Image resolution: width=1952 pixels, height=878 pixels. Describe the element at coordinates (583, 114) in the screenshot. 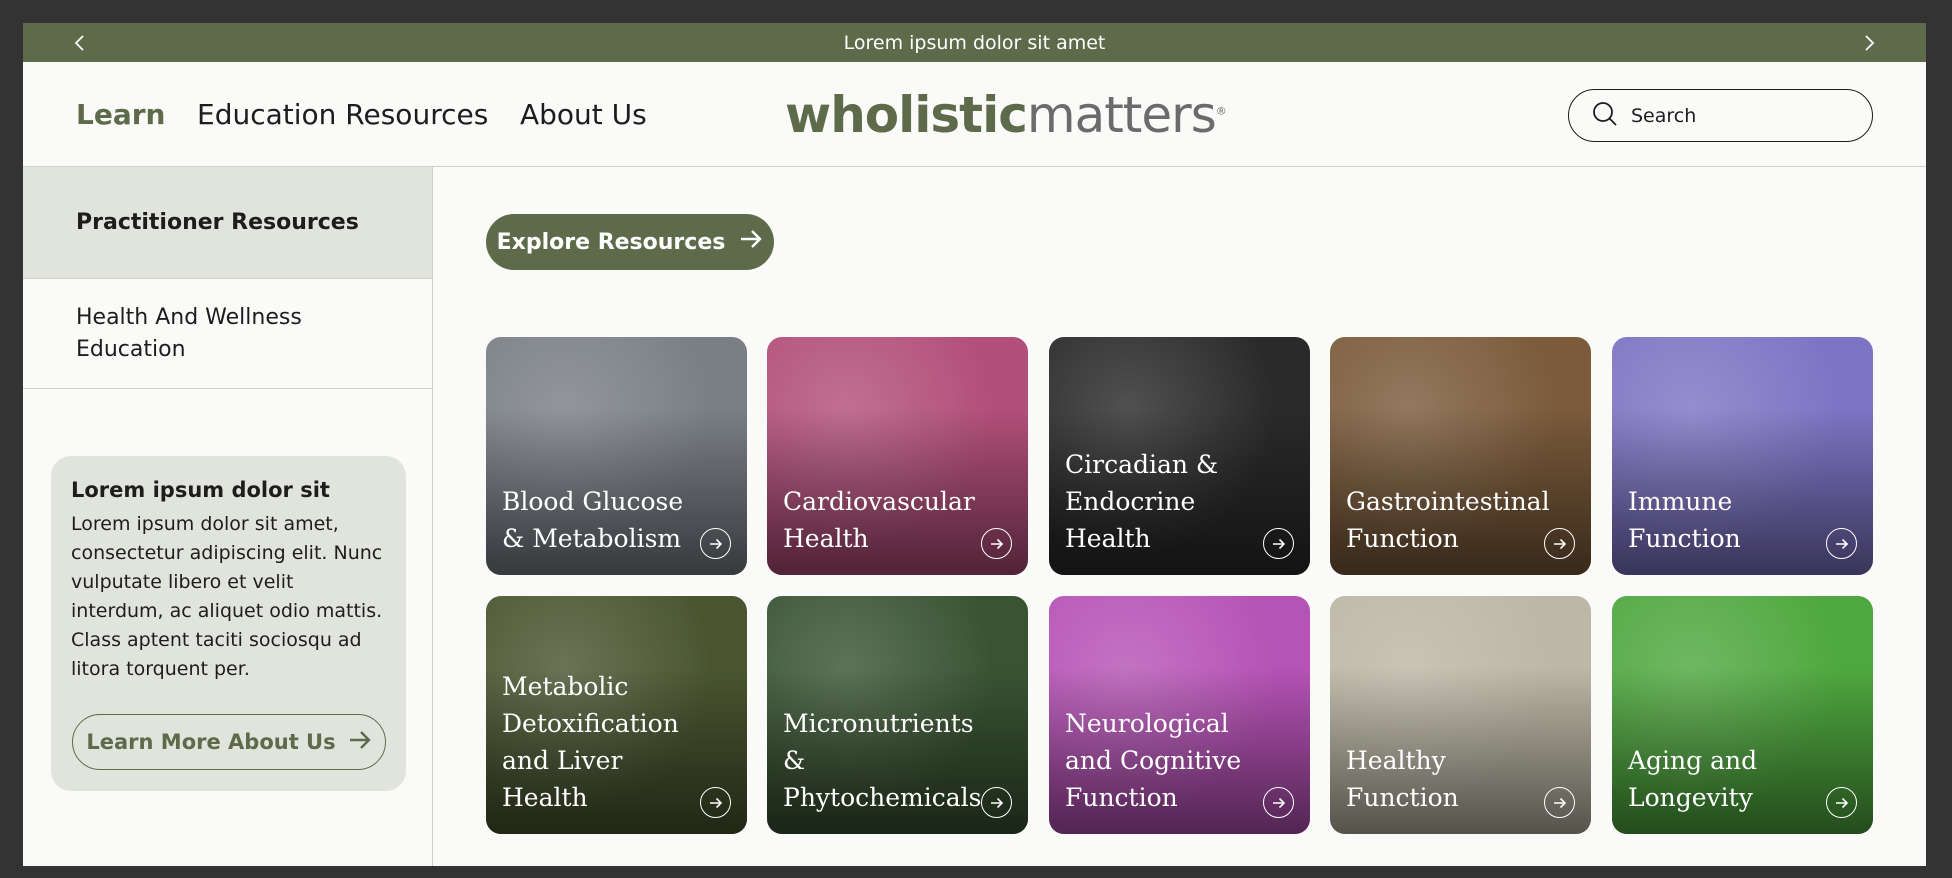

I see `nav-about-us: About Us` at that location.